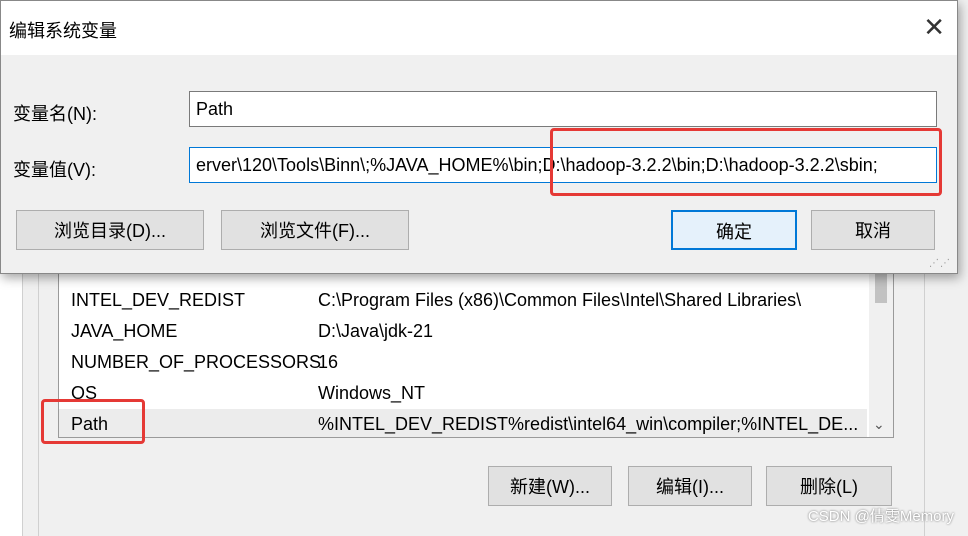 The height and width of the screenshot is (536, 968). I want to click on dialog-title: 编辑系统变量, so click(63, 31).